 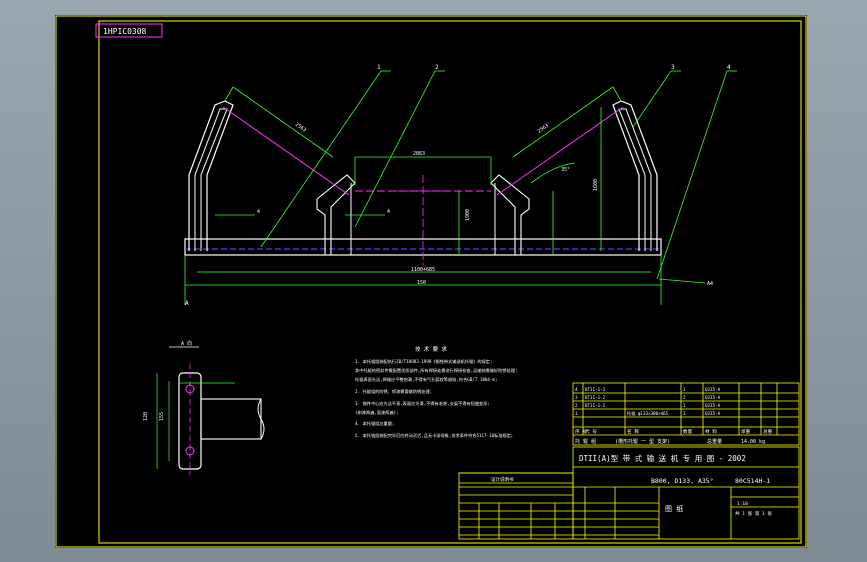 I want to click on scale-value: 1:10, so click(x=742, y=504).